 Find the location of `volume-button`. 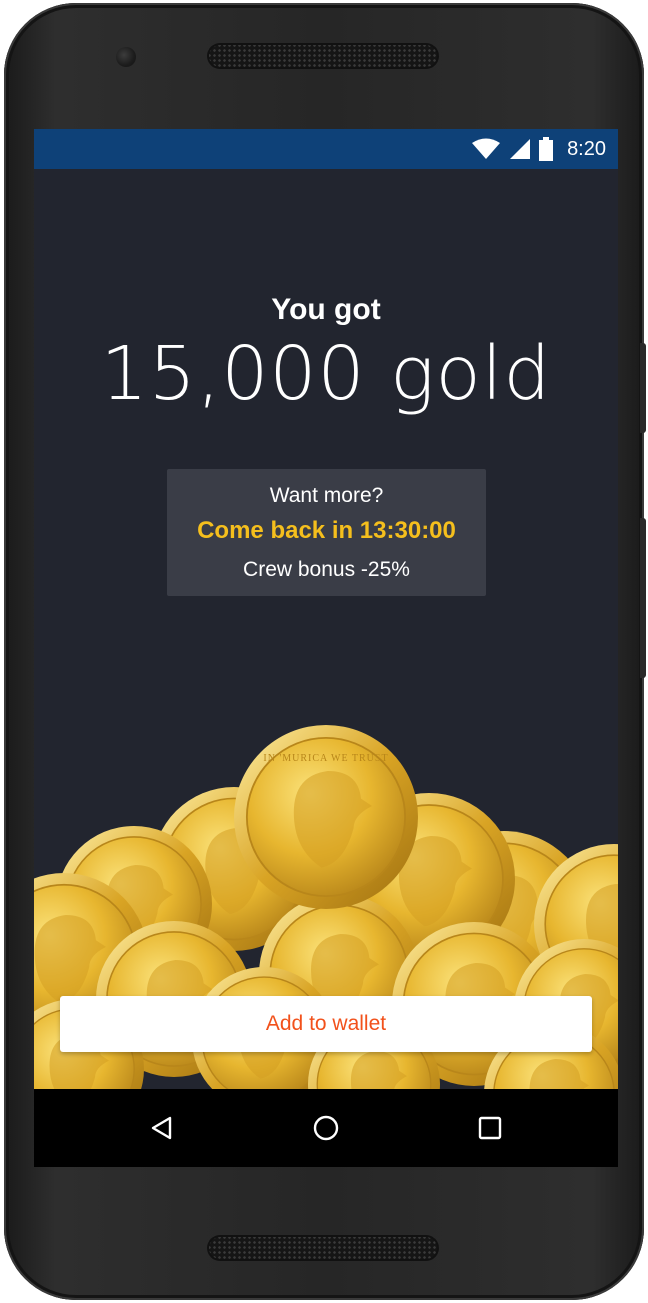

volume-button is located at coordinates (643, 598).